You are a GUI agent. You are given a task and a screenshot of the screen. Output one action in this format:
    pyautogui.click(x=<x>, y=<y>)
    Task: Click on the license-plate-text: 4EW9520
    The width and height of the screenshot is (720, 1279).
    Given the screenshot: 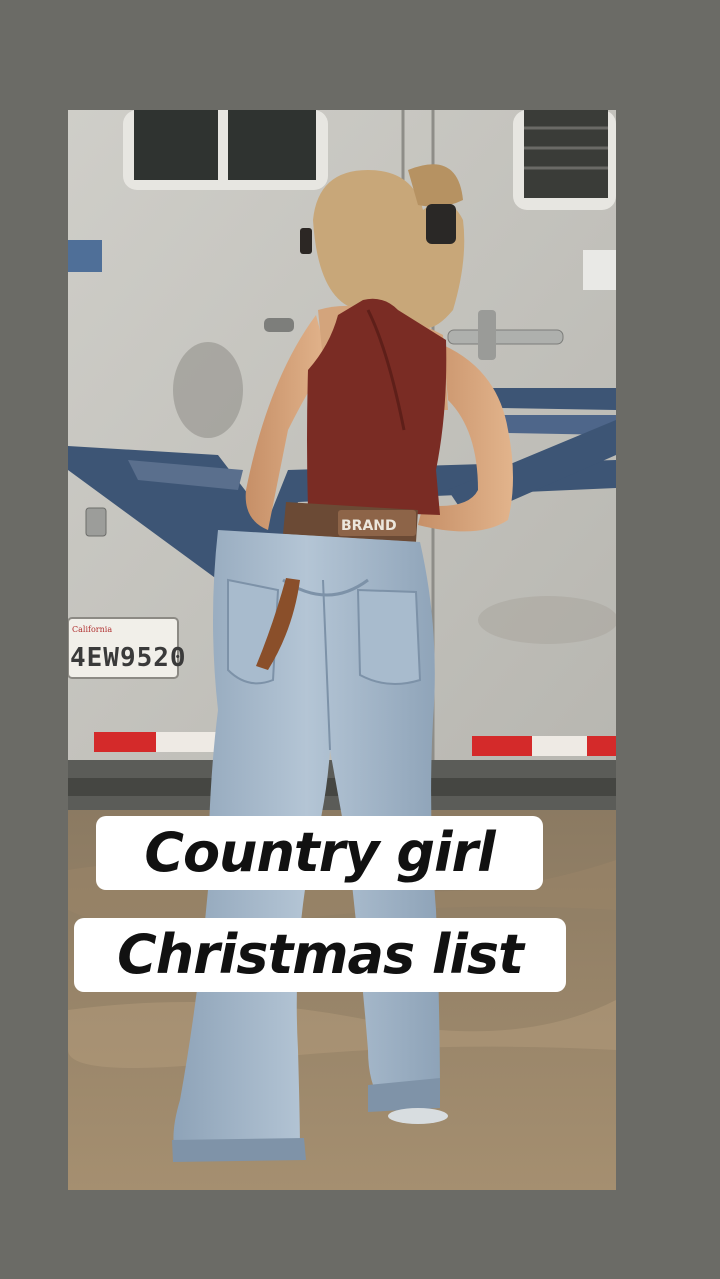 What is the action you would take?
    pyautogui.click(x=128, y=658)
    